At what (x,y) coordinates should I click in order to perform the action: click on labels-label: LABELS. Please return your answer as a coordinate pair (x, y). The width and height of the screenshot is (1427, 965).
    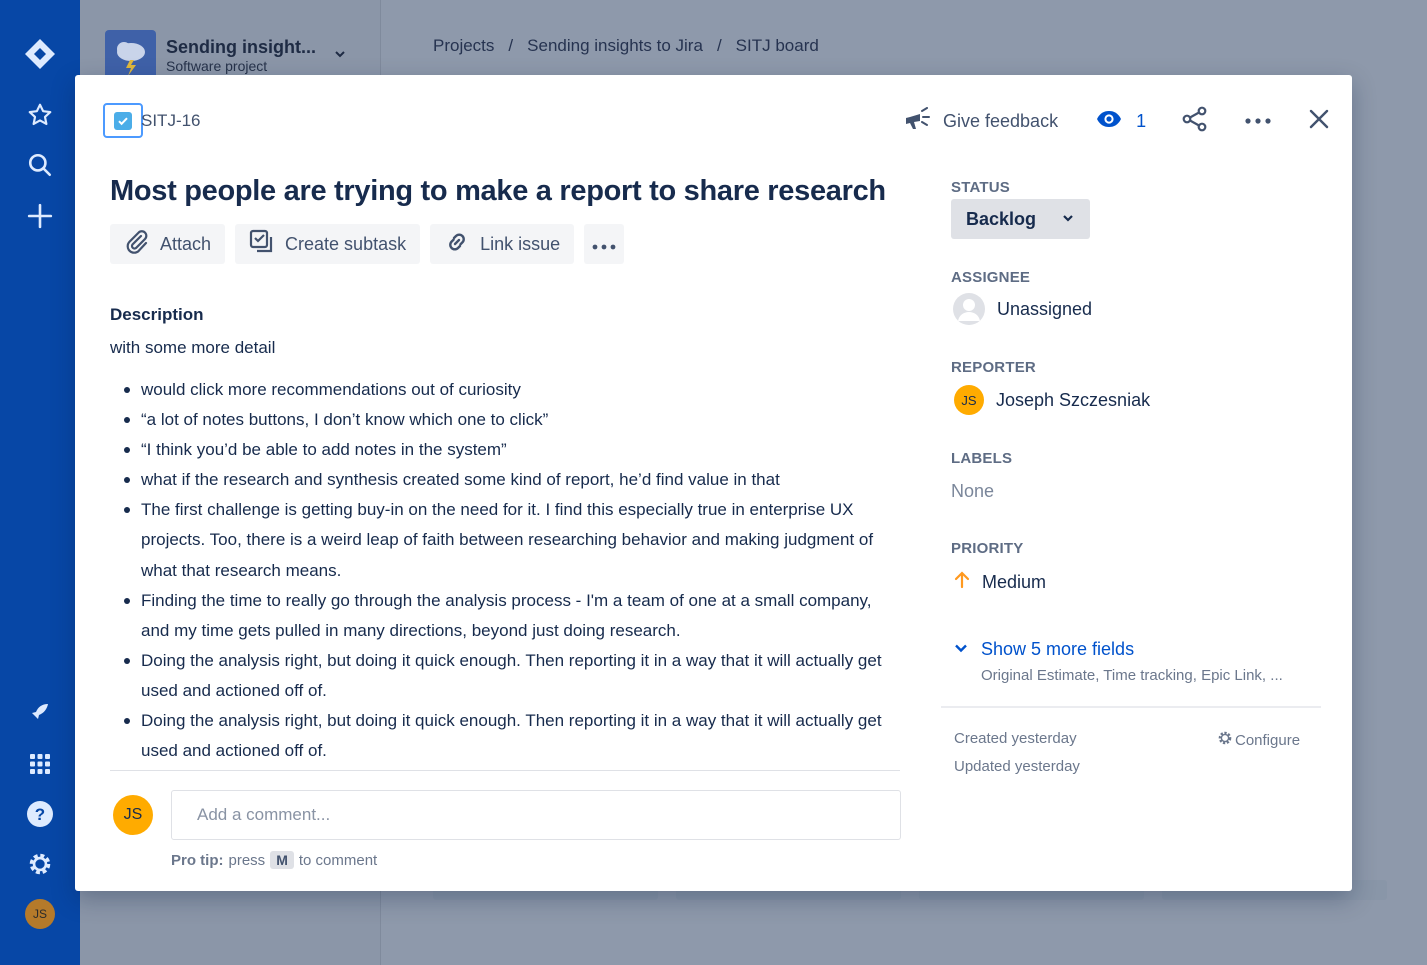
    Looking at the image, I should click on (982, 458).